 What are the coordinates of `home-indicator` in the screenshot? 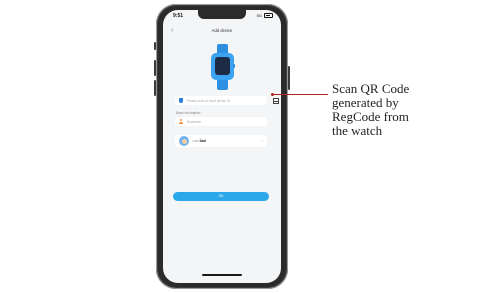 It's located at (222, 275).